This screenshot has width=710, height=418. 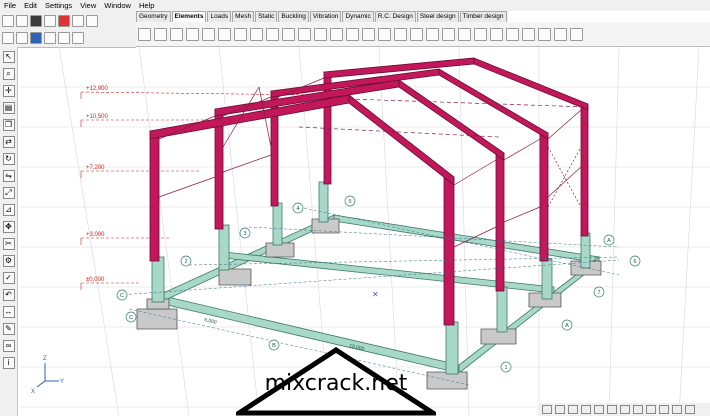 I want to click on modify-icon, so click(x=480, y=34).